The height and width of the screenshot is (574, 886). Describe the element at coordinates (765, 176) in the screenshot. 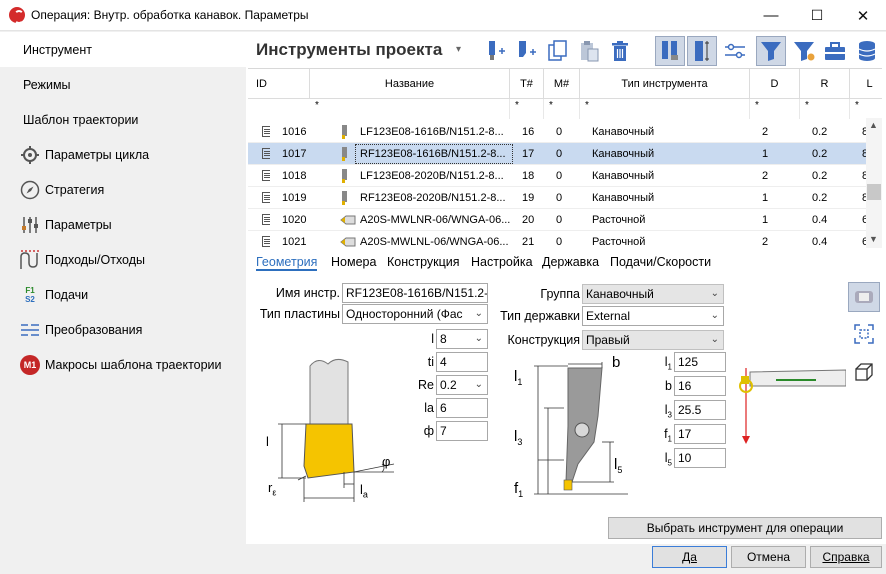

I see `cell-d: 2` at that location.